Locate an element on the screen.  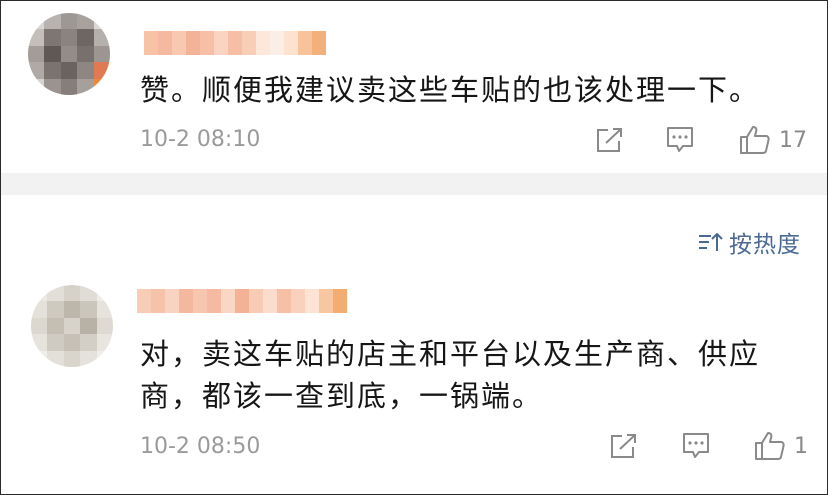
comment-actions: 17 is located at coordinates (701, 140).